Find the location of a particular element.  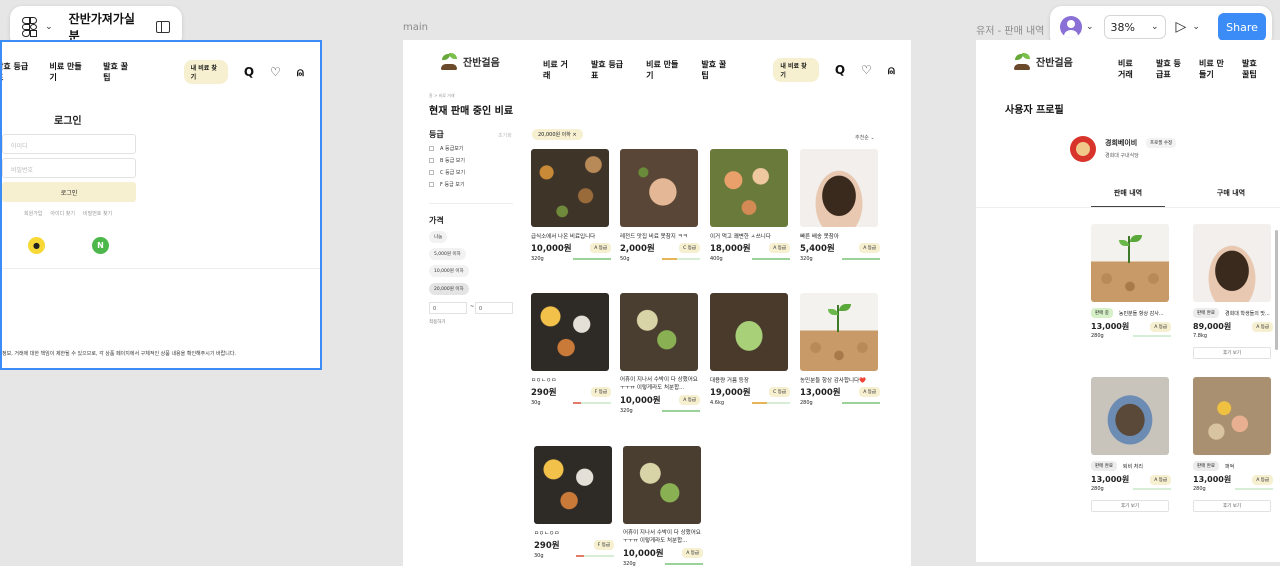

grade-option-a: A 등급보기 is located at coordinates (446, 148).